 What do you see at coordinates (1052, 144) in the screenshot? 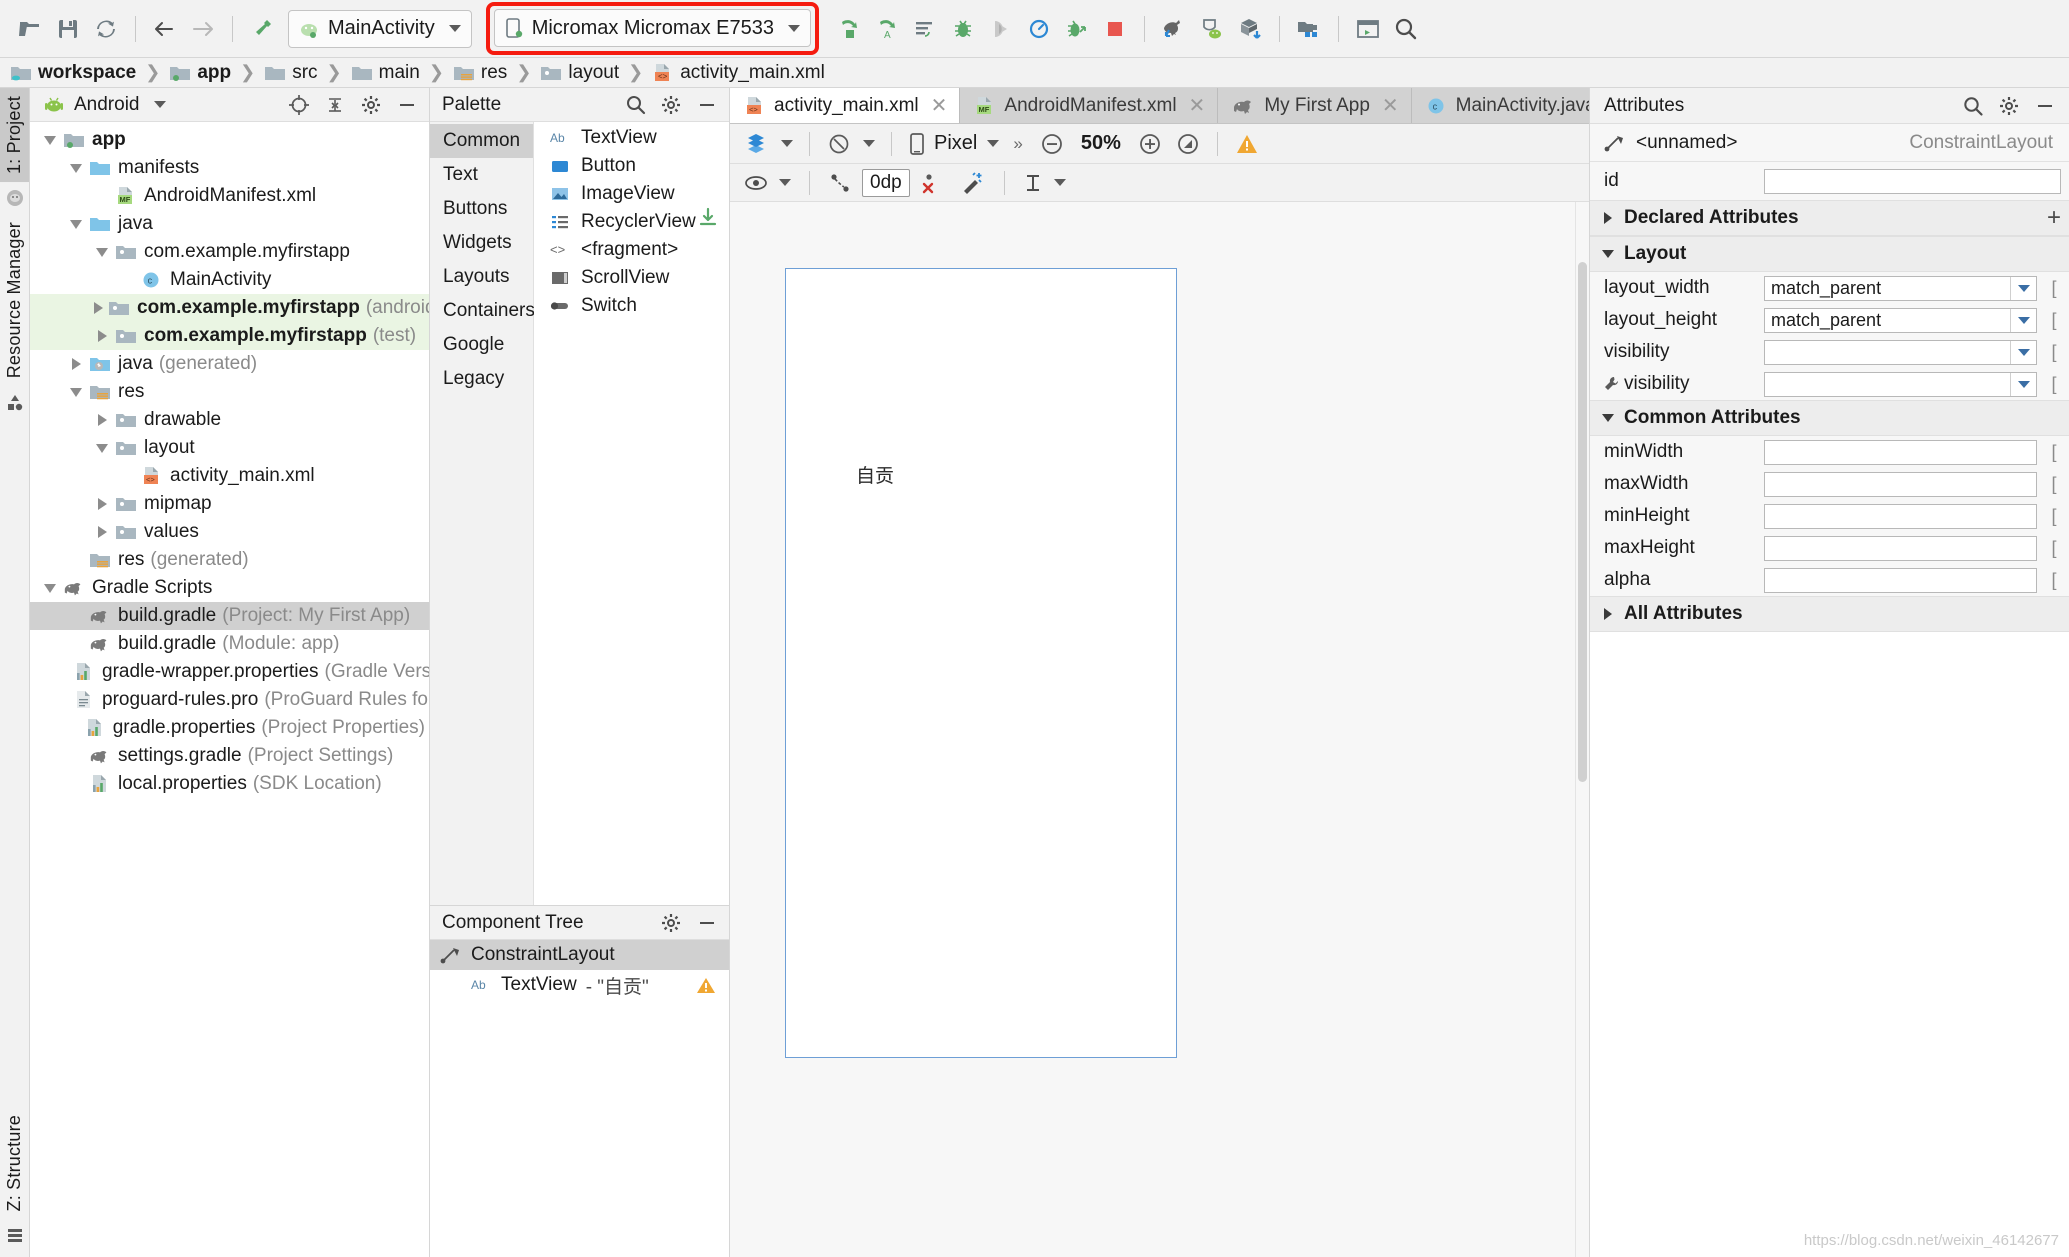
I see `zoom-out-icon` at bounding box center [1052, 144].